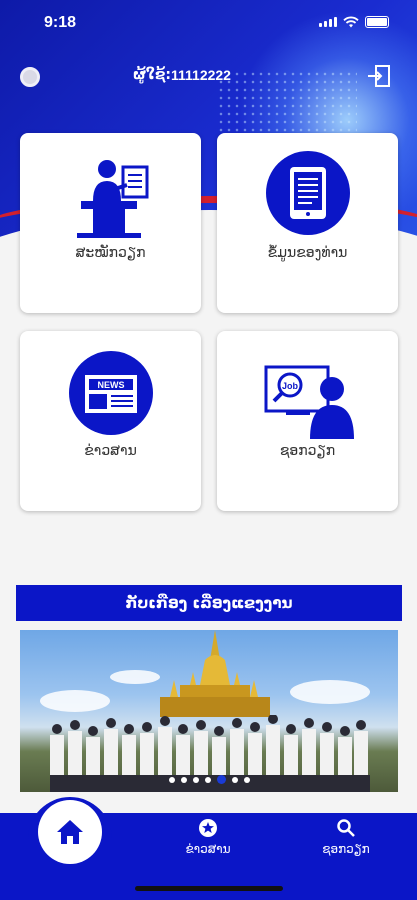  Describe the element at coordinates (379, 76) in the screenshot. I see `logout-icon` at that location.